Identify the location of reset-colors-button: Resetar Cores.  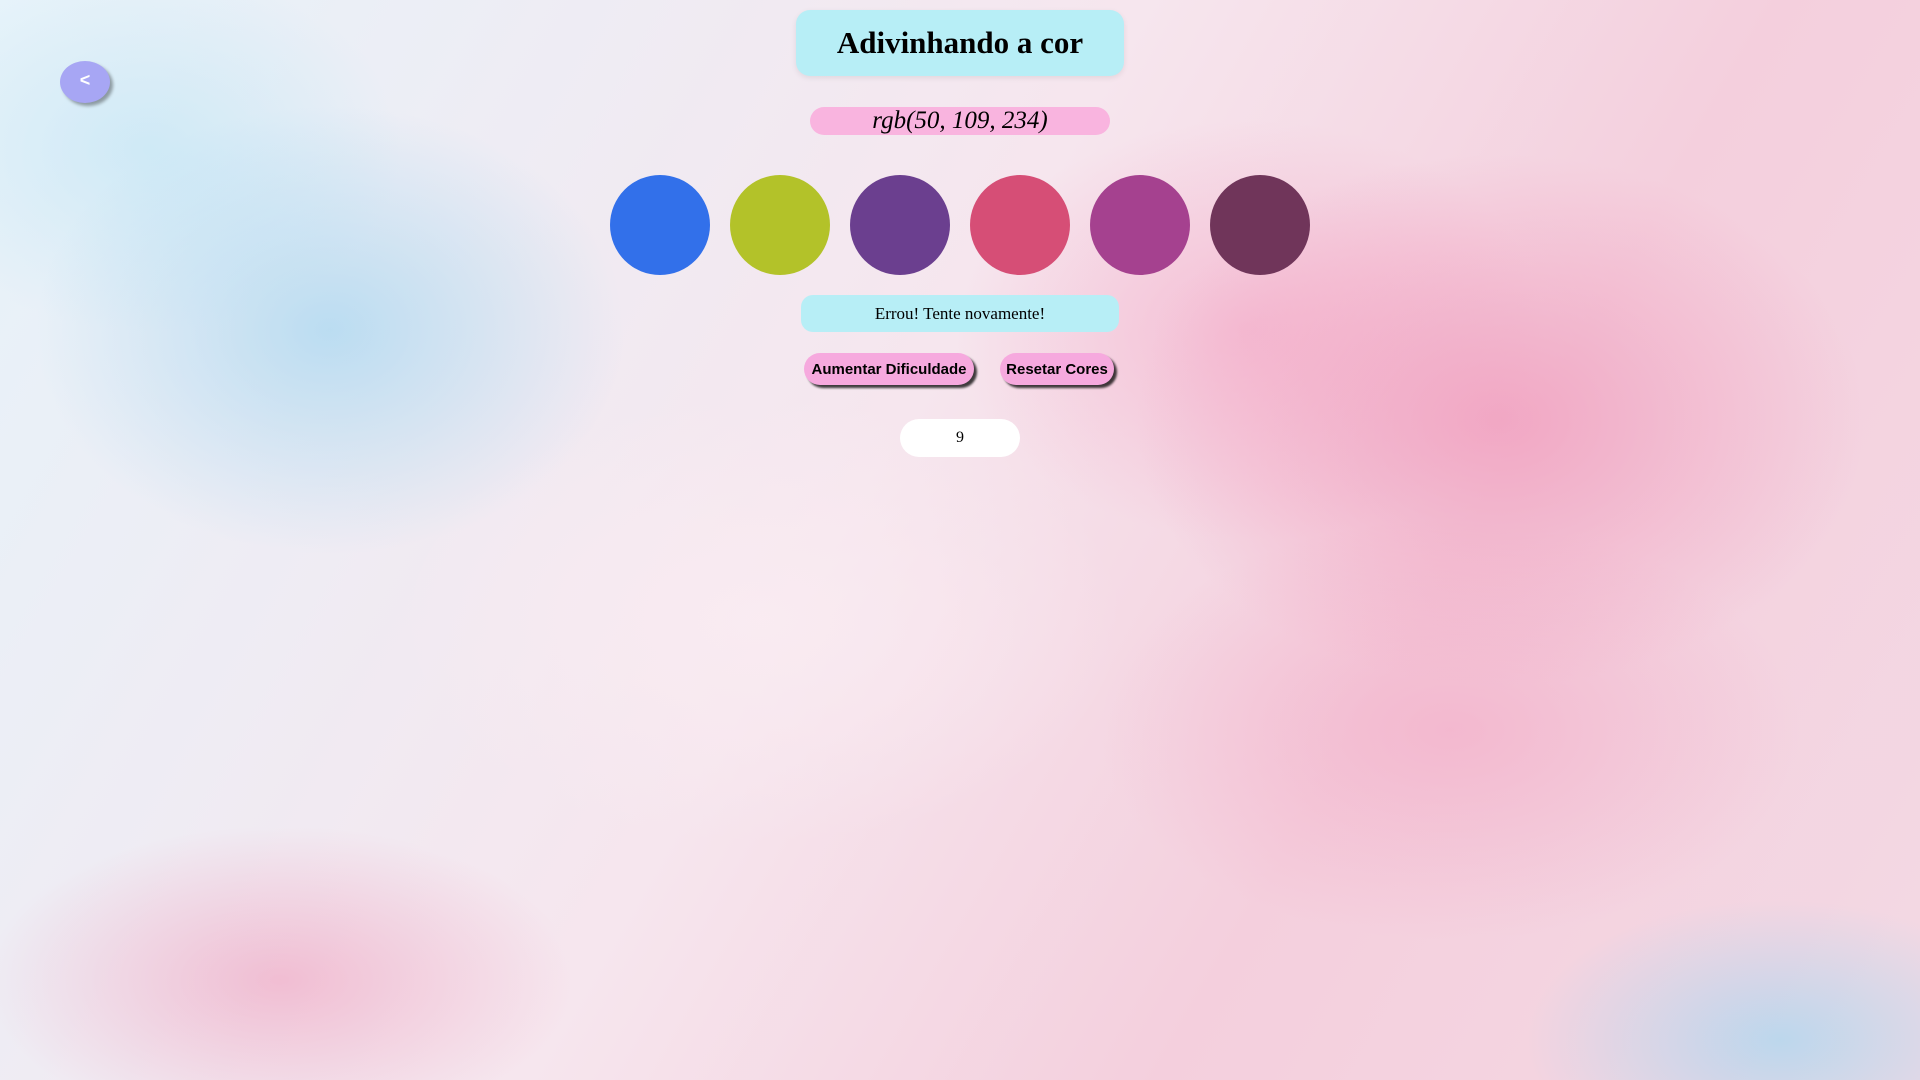
(1057, 369).